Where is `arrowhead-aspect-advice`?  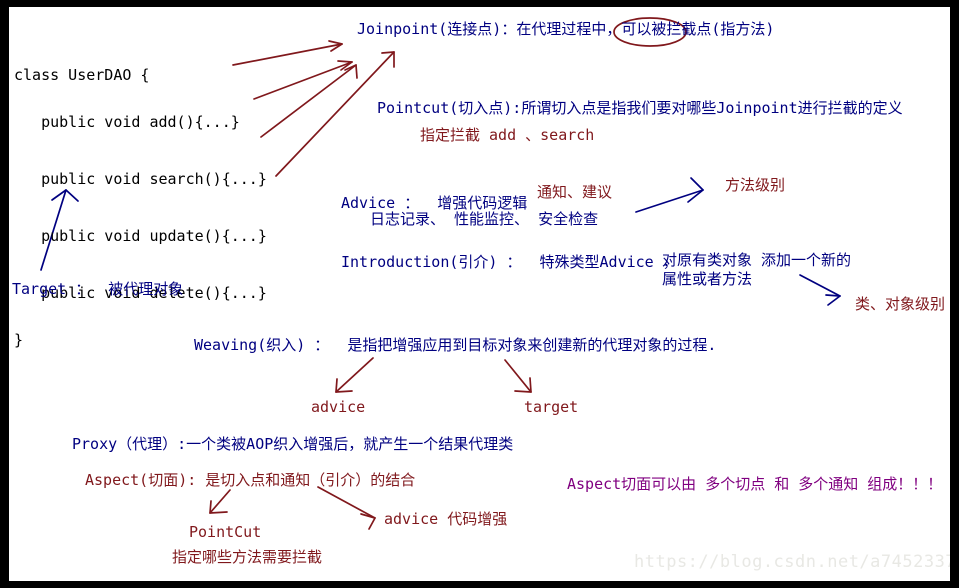
arrowhead-aspect-advice is located at coordinates (368, 521).